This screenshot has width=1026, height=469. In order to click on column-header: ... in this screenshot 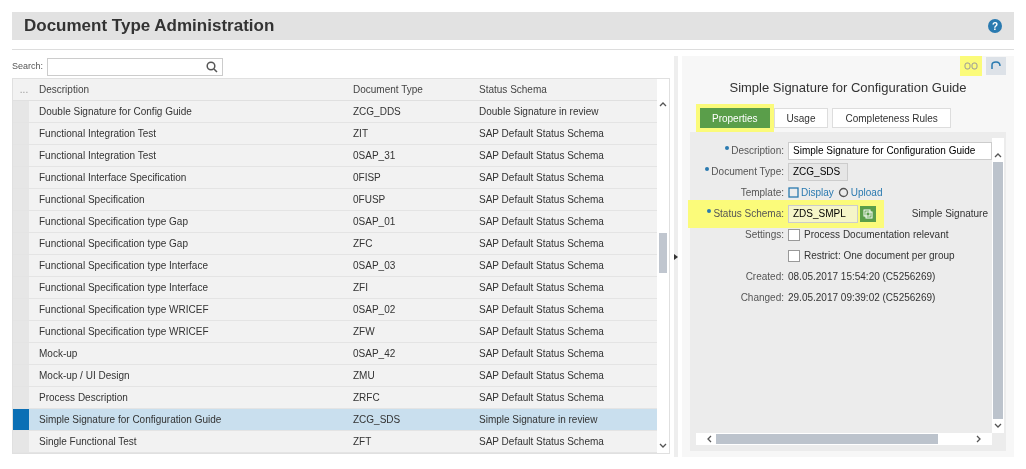, I will do `click(24, 90)`.